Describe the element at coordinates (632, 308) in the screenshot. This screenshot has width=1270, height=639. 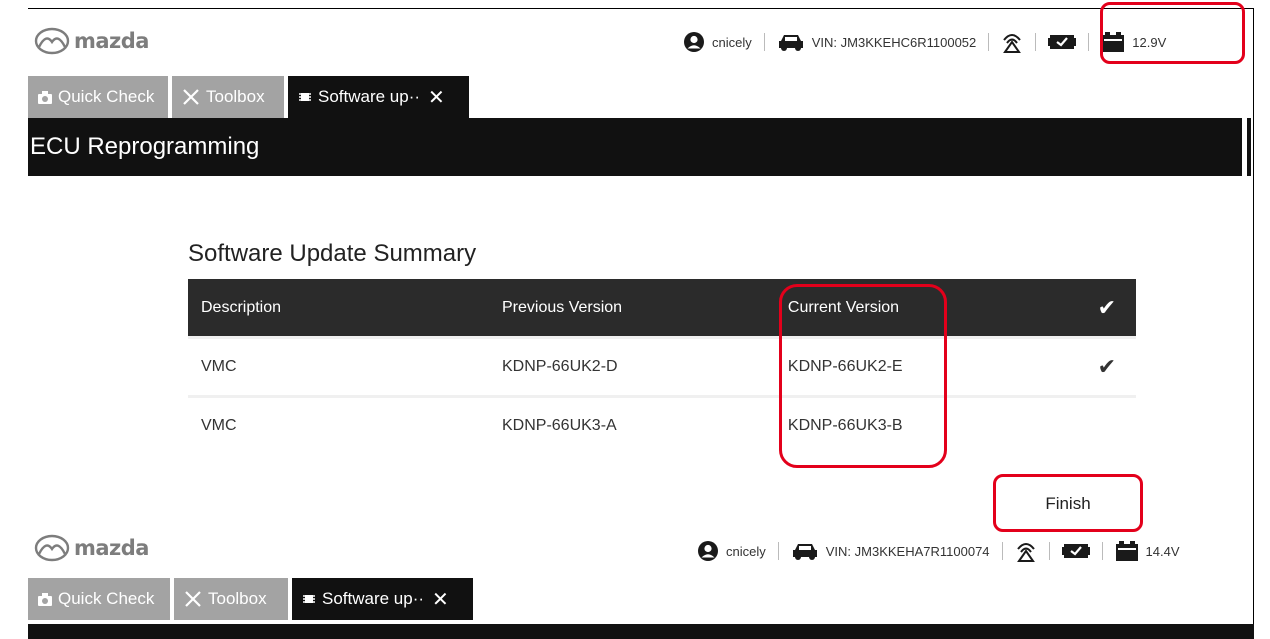
I see `column-header-previous-version: Previous Version` at that location.